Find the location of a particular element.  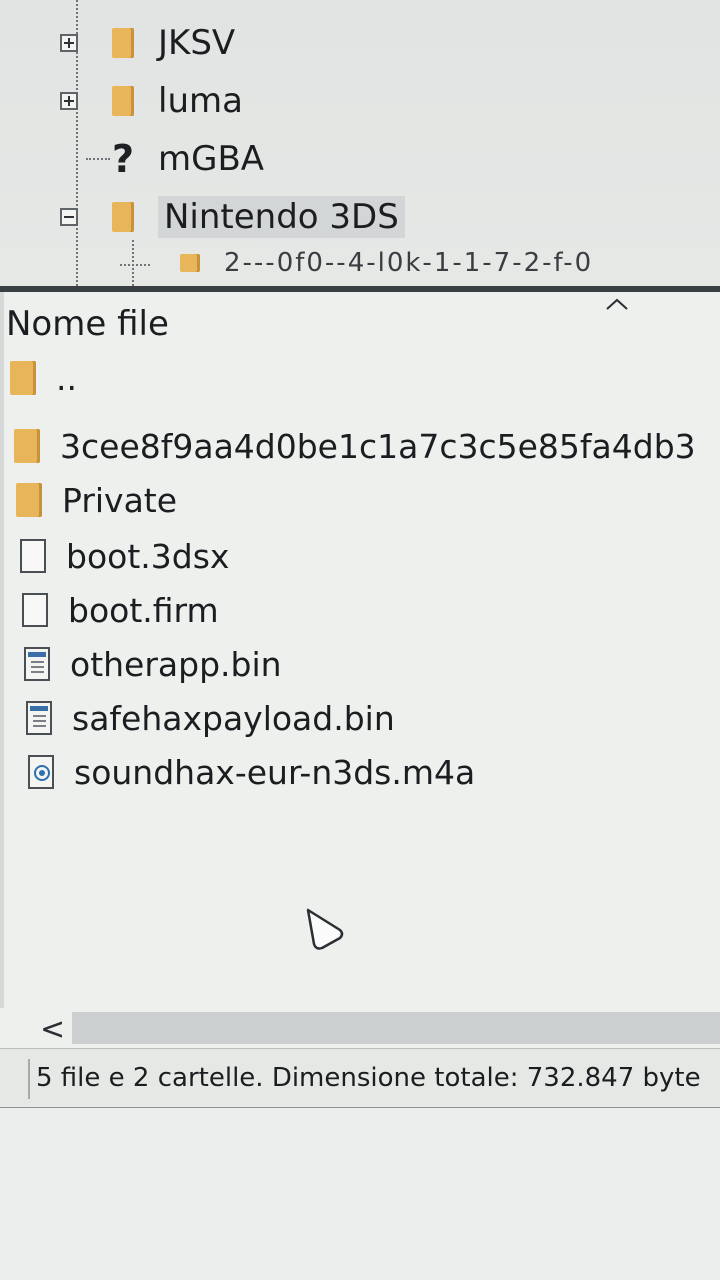

tree-node-jksv: JKSV is located at coordinates (147, 43).